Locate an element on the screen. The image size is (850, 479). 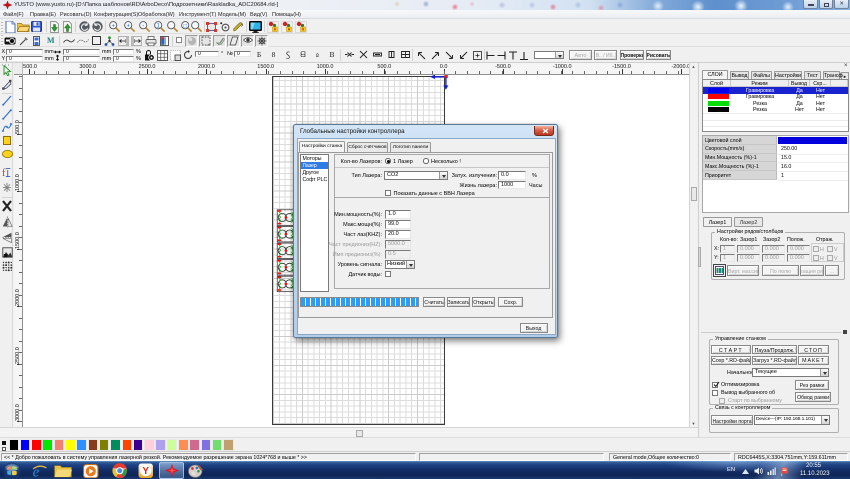
svg-text: f is located at coordinates (4, 173).